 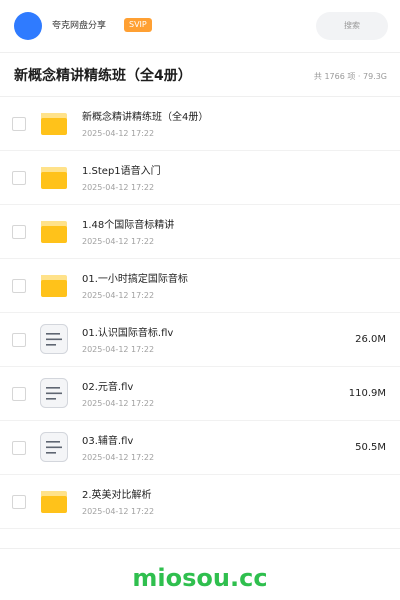 I want to click on top-bar: 夸克网盘分享 SVIP 搜索, so click(x=200, y=26).